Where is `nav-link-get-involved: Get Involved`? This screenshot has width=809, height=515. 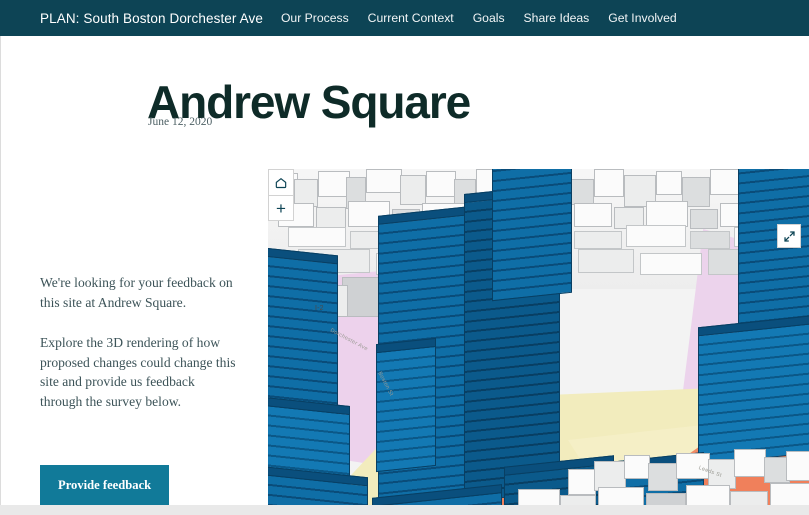 nav-link-get-involved: Get Involved is located at coordinates (642, 18).